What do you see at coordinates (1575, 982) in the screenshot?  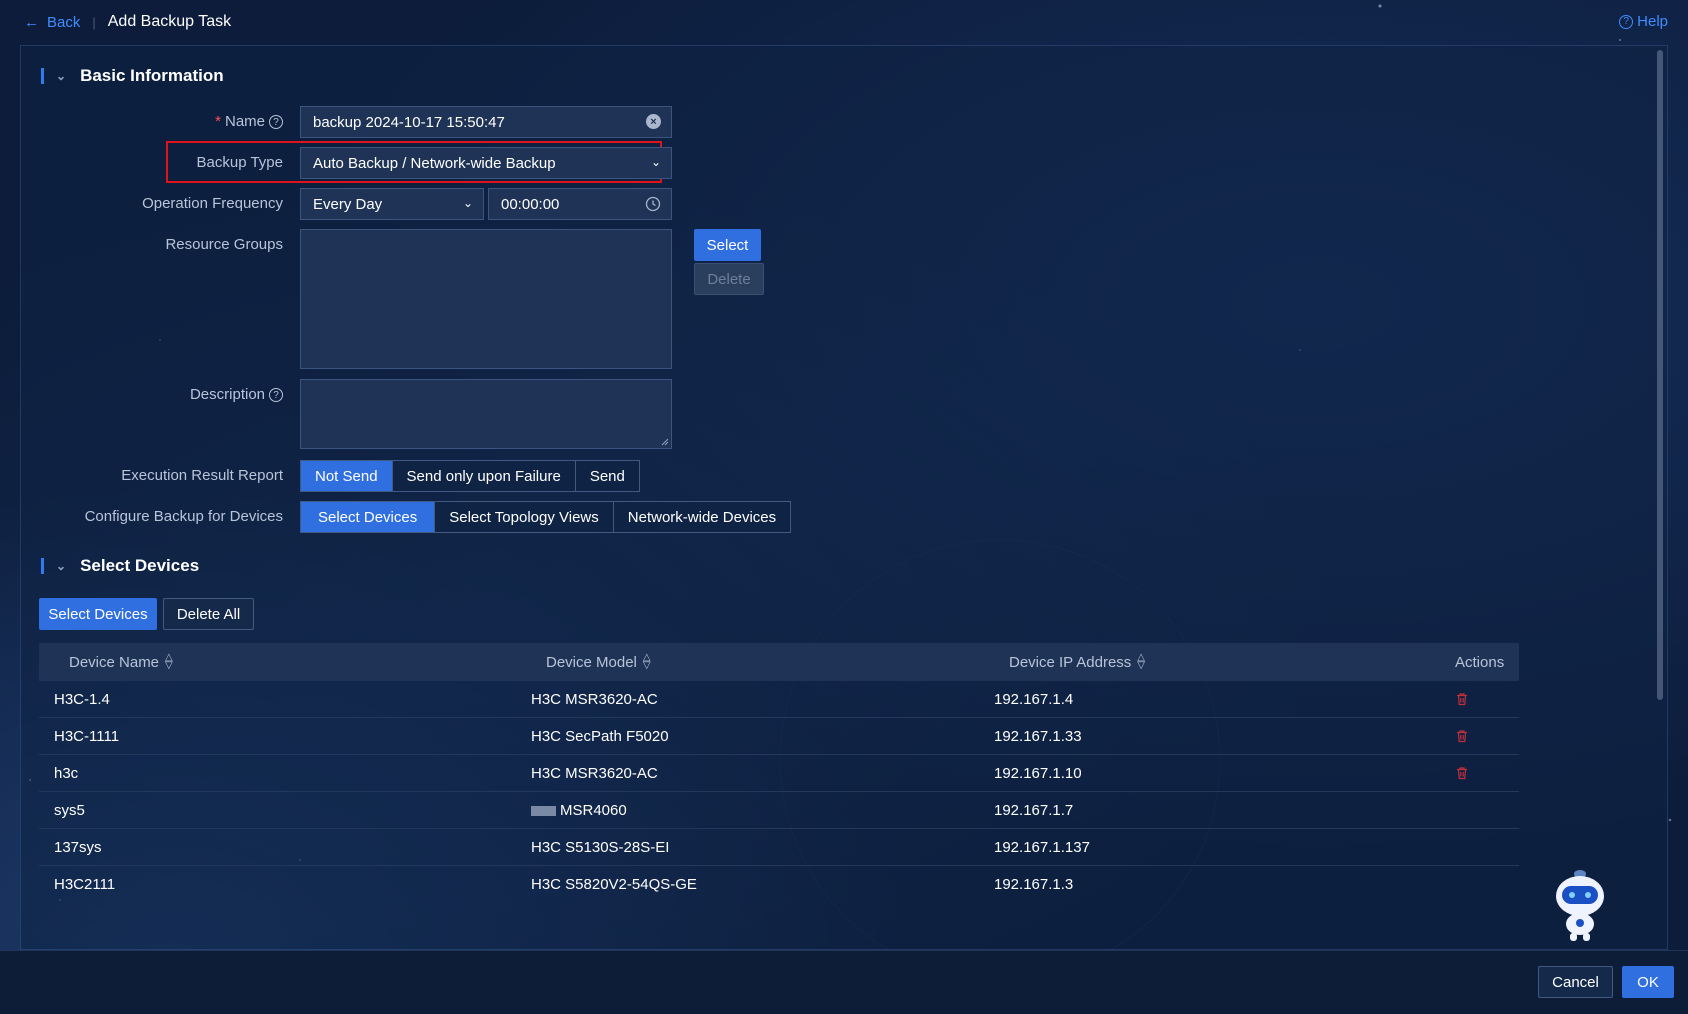 I see `cancel-button: Cancel` at bounding box center [1575, 982].